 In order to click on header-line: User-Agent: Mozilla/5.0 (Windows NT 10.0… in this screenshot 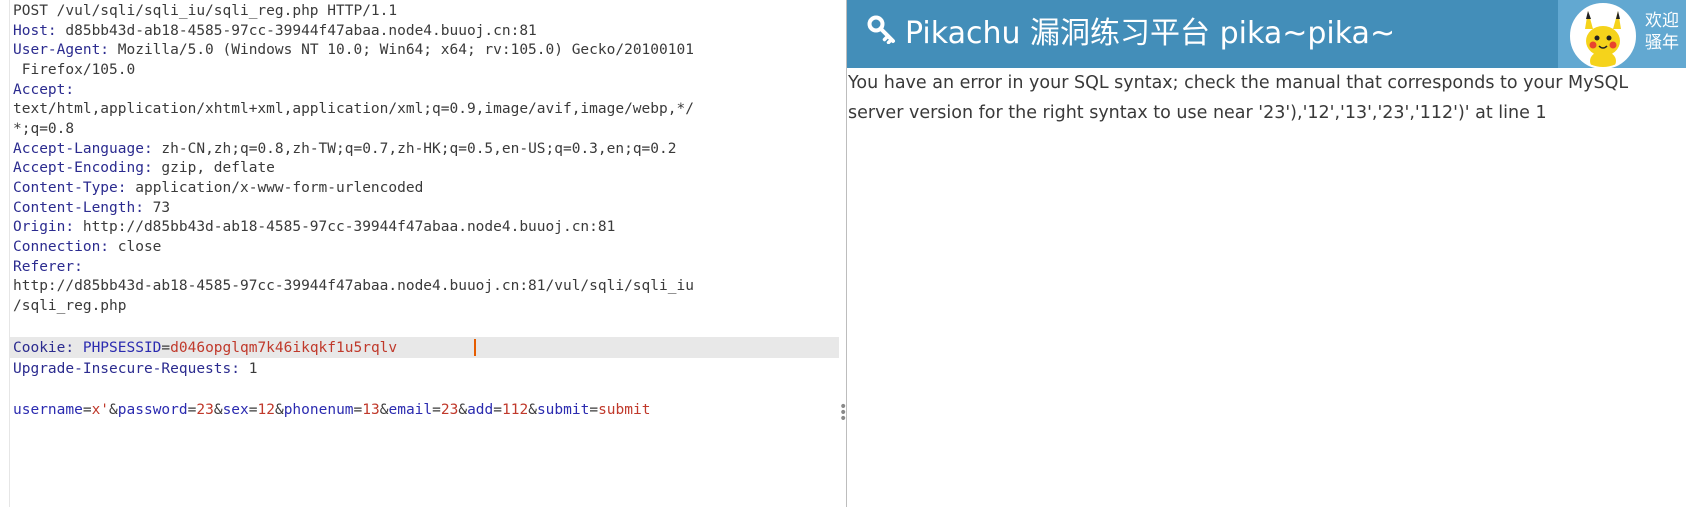, I will do `click(353, 50)`.